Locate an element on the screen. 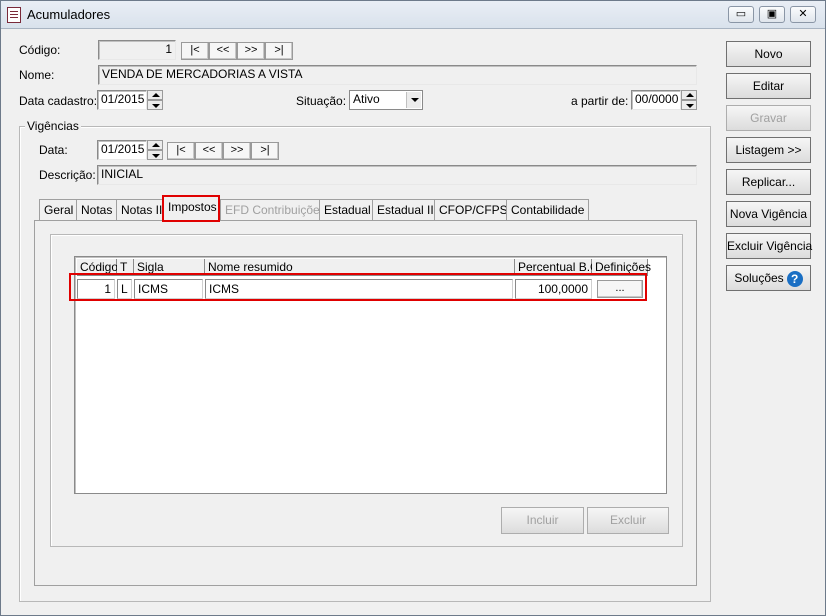 The width and height of the screenshot is (826, 616). novo-button: Novo is located at coordinates (768, 54).